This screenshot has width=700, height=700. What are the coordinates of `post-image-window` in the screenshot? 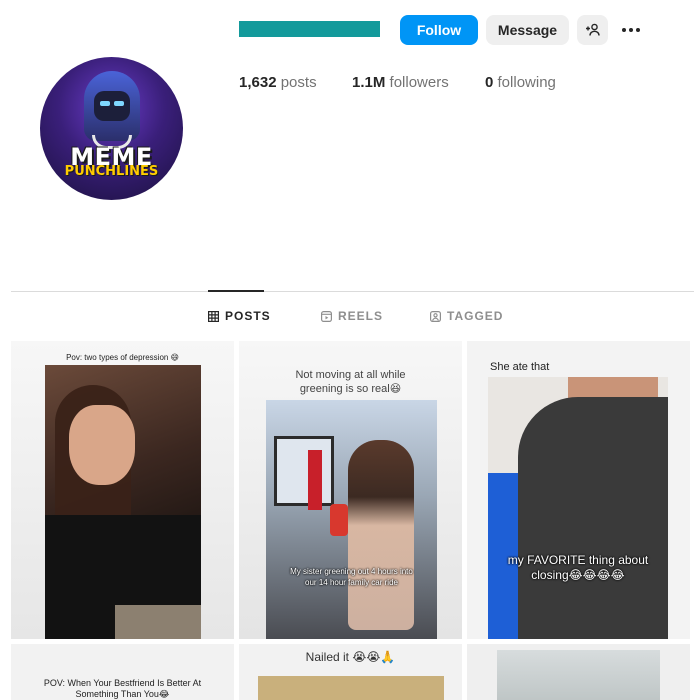 It's located at (304, 471).